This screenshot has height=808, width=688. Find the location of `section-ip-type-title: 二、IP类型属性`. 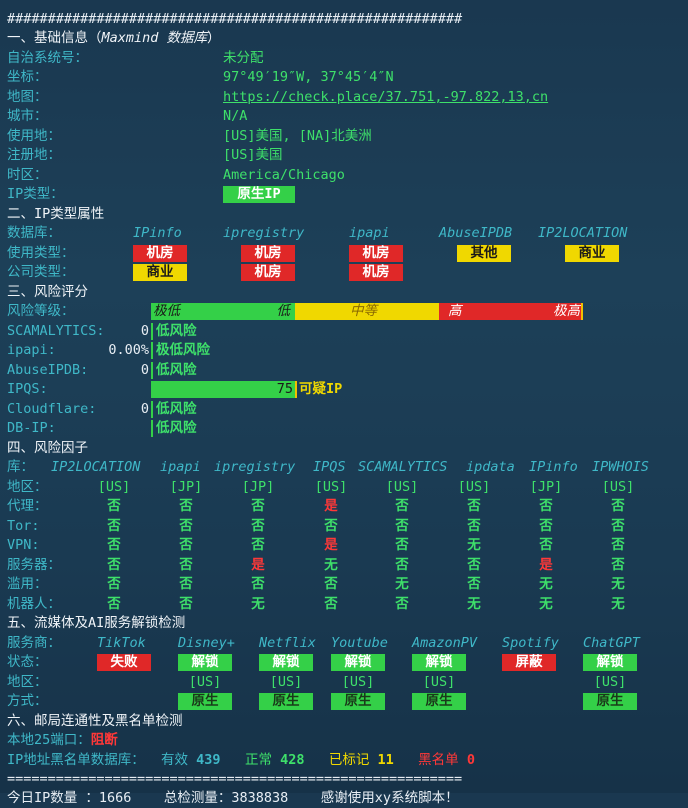

section-ip-type-title: 二、IP类型属性 is located at coordinates (56, 214).